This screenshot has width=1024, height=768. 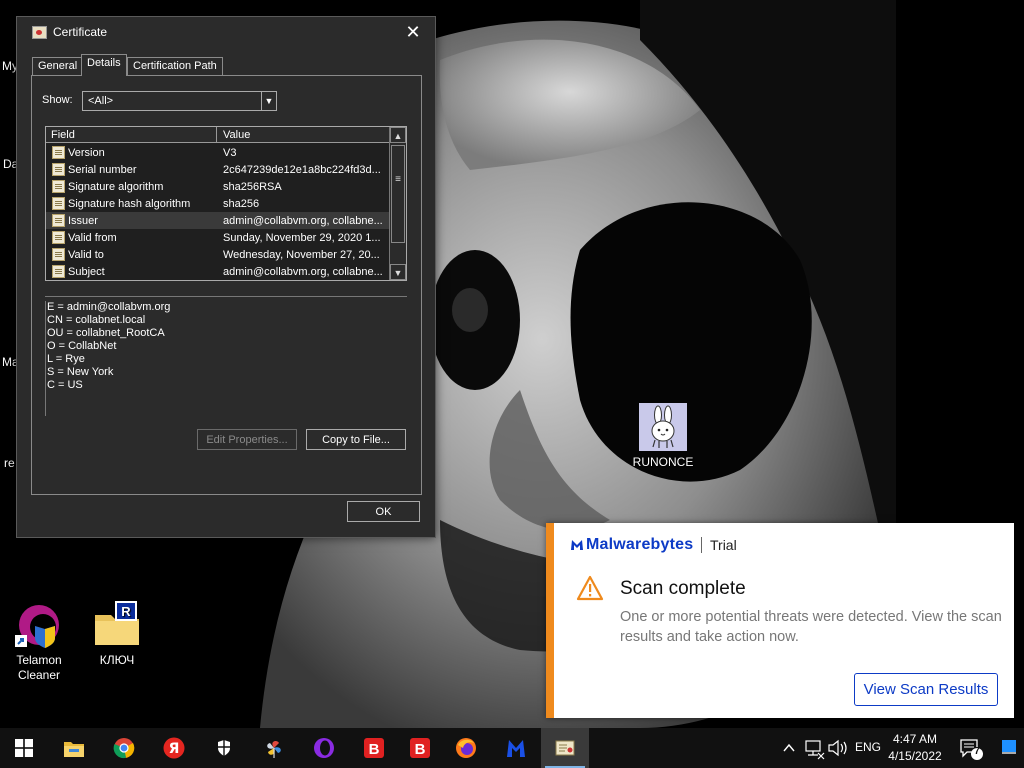 What do you see at coordinates (413, 32) in the screenshot?
I see `close-button: ✕` at bounding box center [413, 32].